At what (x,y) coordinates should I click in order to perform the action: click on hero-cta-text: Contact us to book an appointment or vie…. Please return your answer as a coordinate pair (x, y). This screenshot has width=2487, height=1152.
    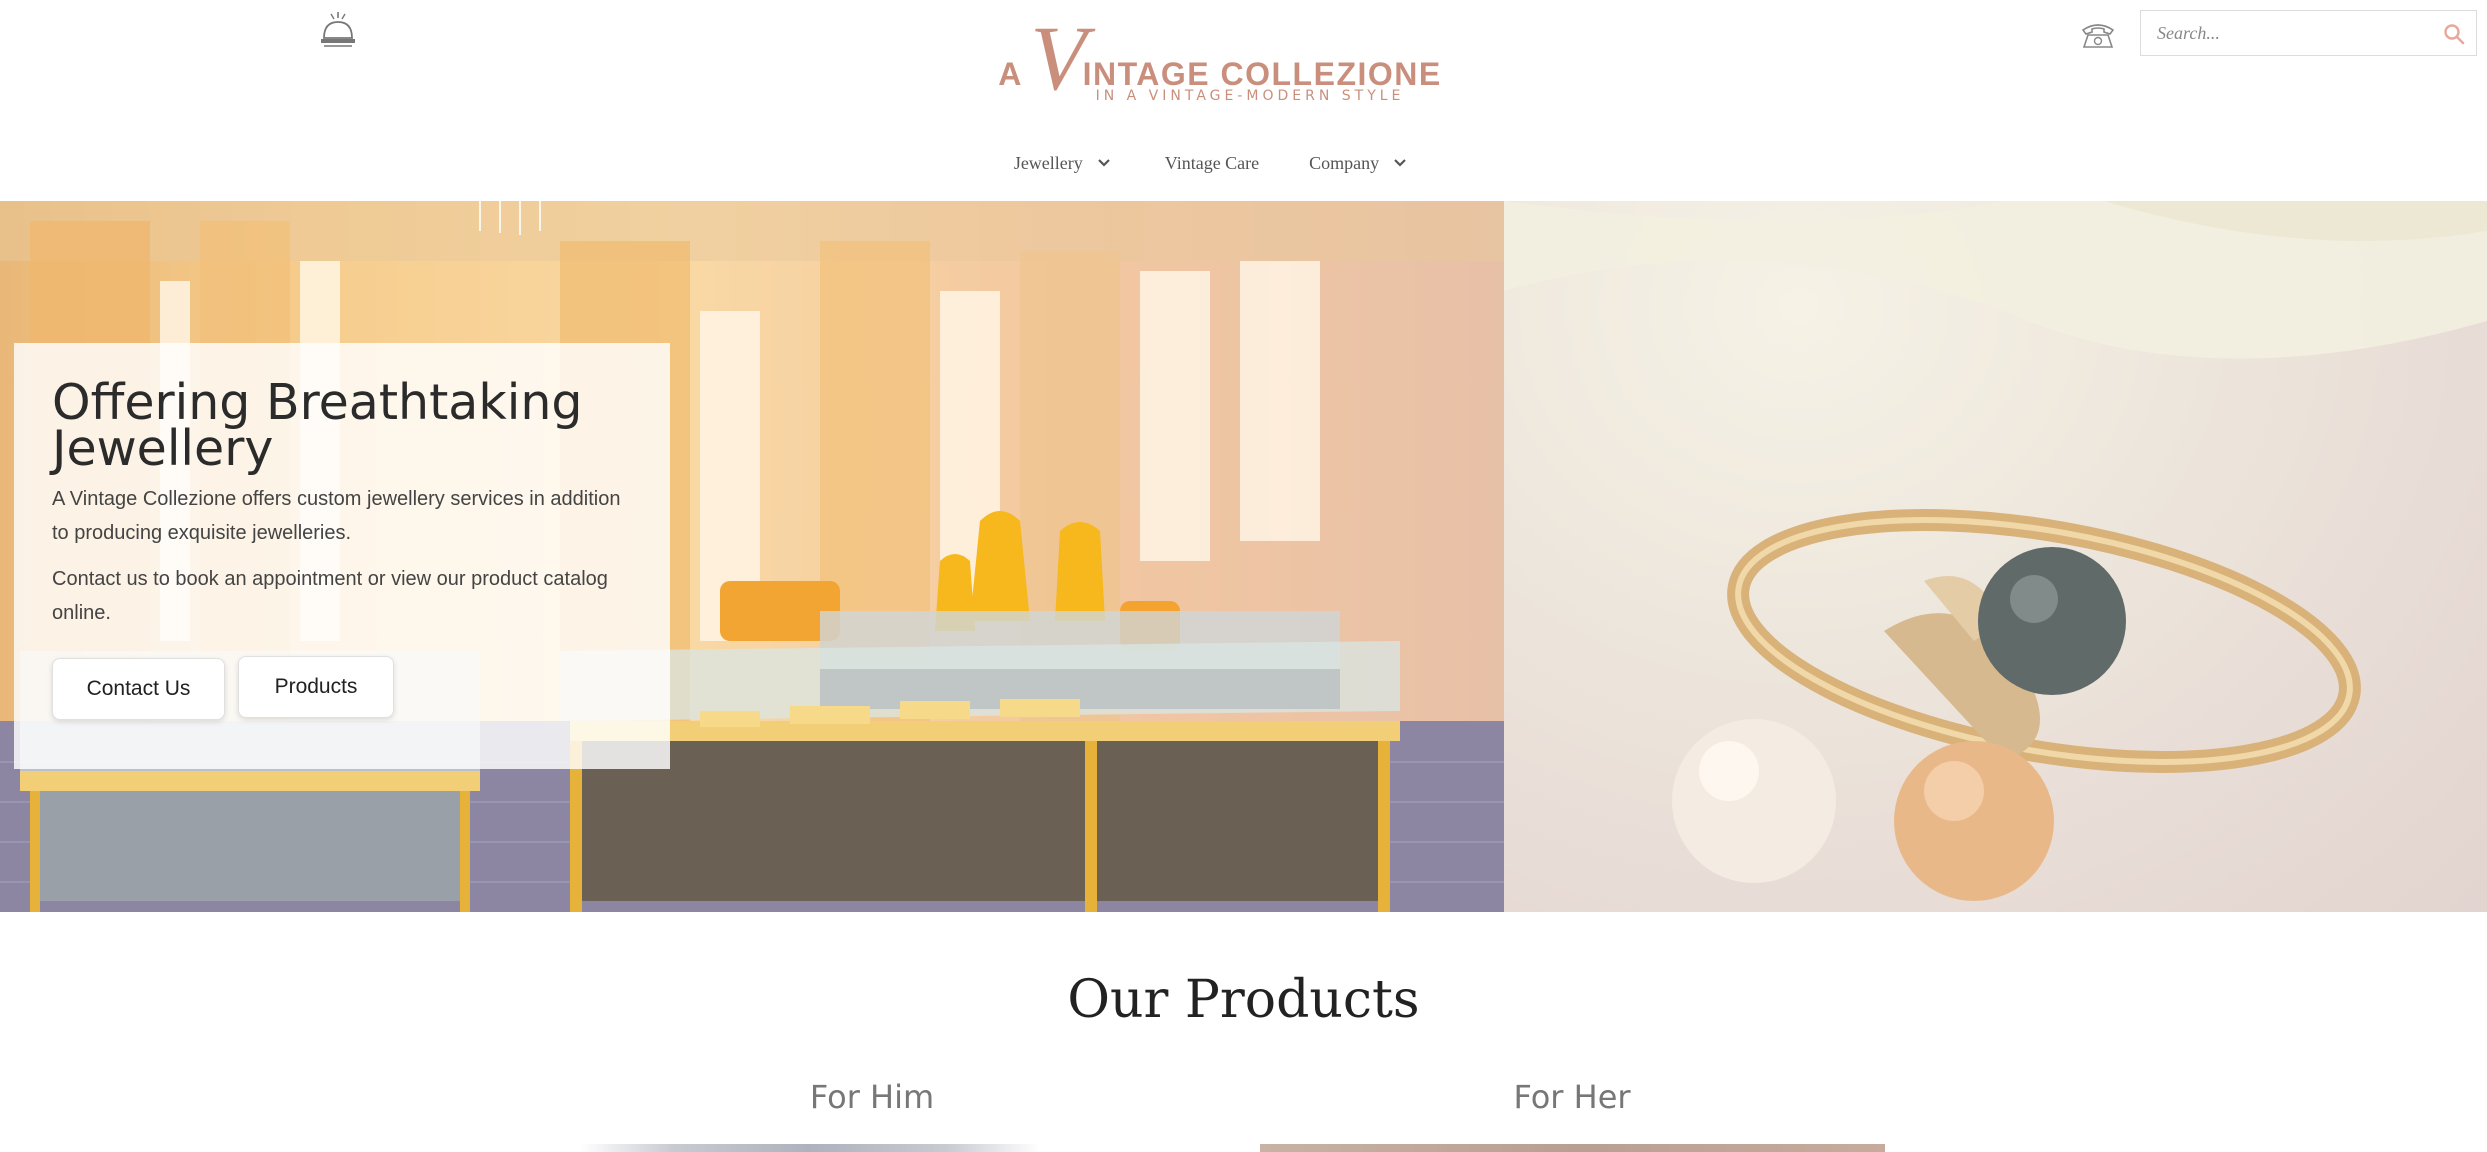
    Looking at the image, I should click on (330, 596).